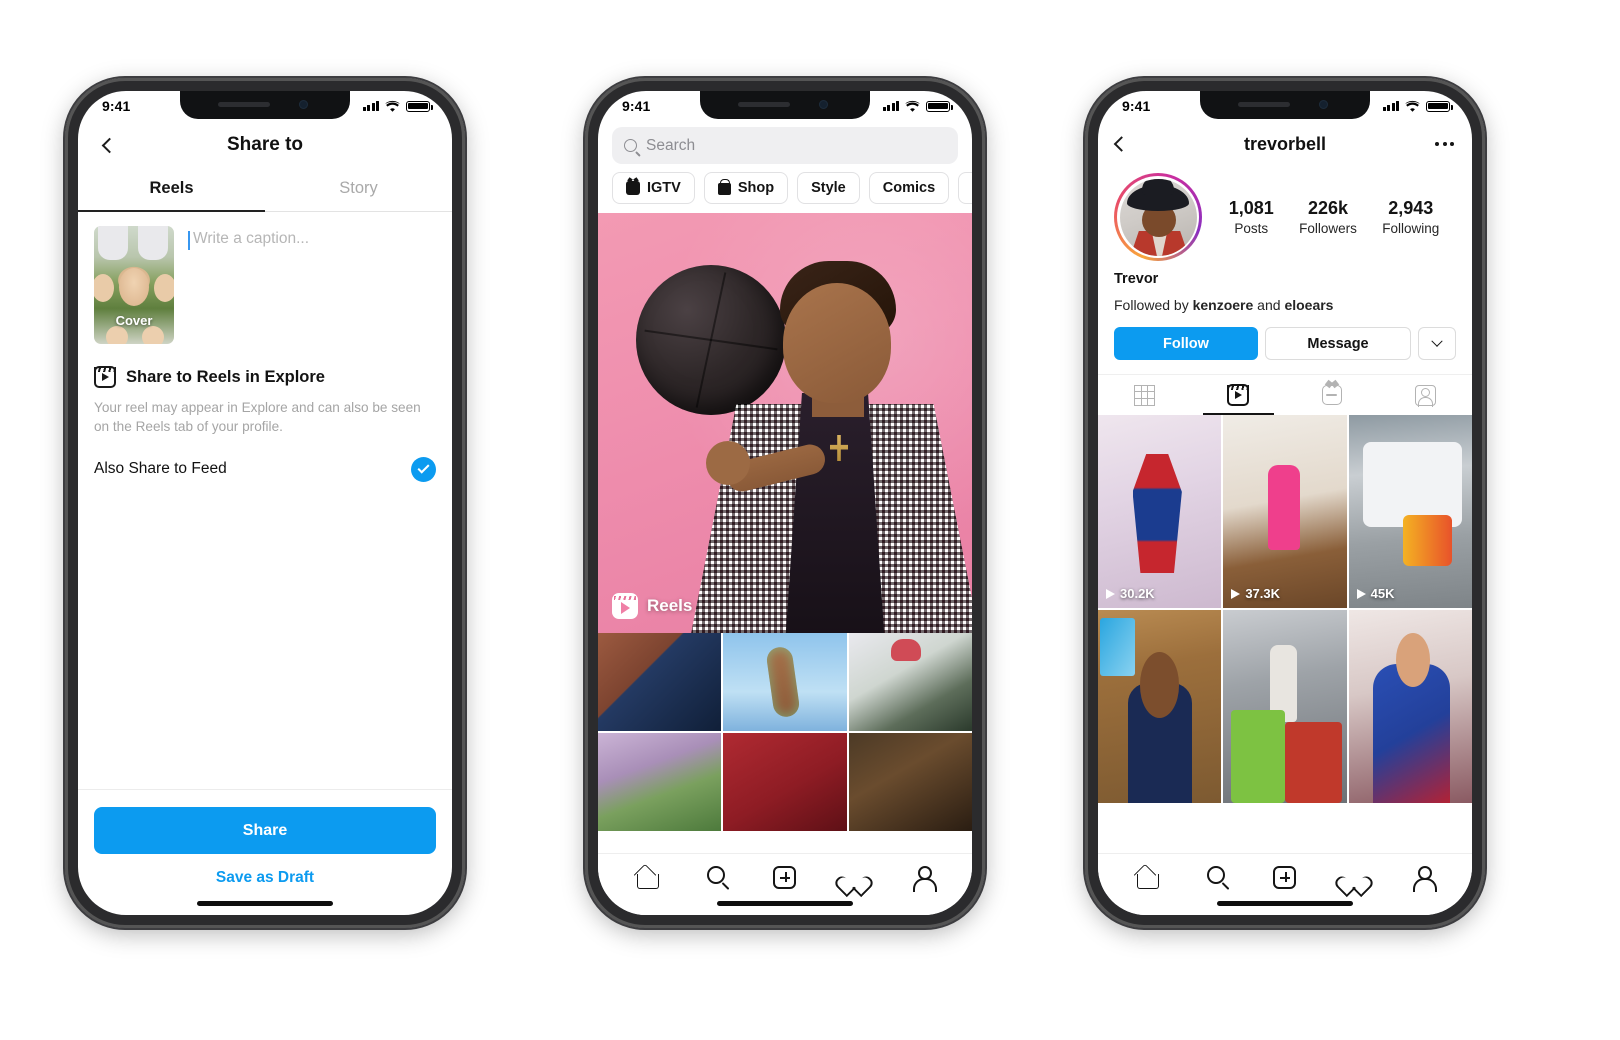 This screenshot has height=1040, width=1620. Describe the element at coordinates (1145, 395) in the screenshot. I see `tab-grid` at that location.